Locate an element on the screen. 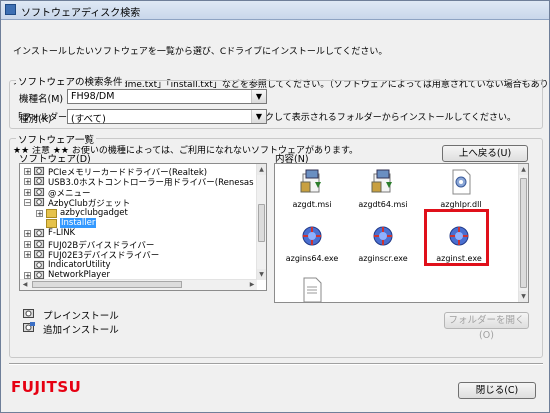 Image resolution: width=550 pixels, height=413 pixels. file-item: azgdt64.msi is located at coordinates (383, 188).